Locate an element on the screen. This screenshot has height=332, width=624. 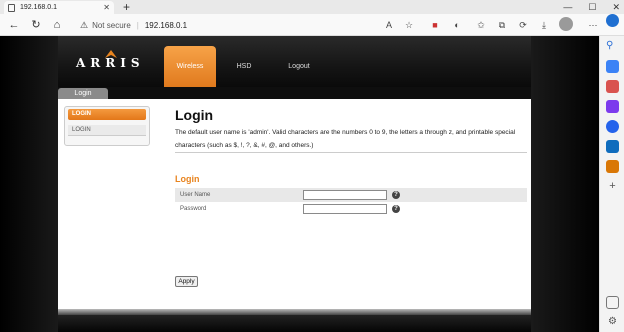
nav-tab-logout: Logout is located at coordinates (299, 66).